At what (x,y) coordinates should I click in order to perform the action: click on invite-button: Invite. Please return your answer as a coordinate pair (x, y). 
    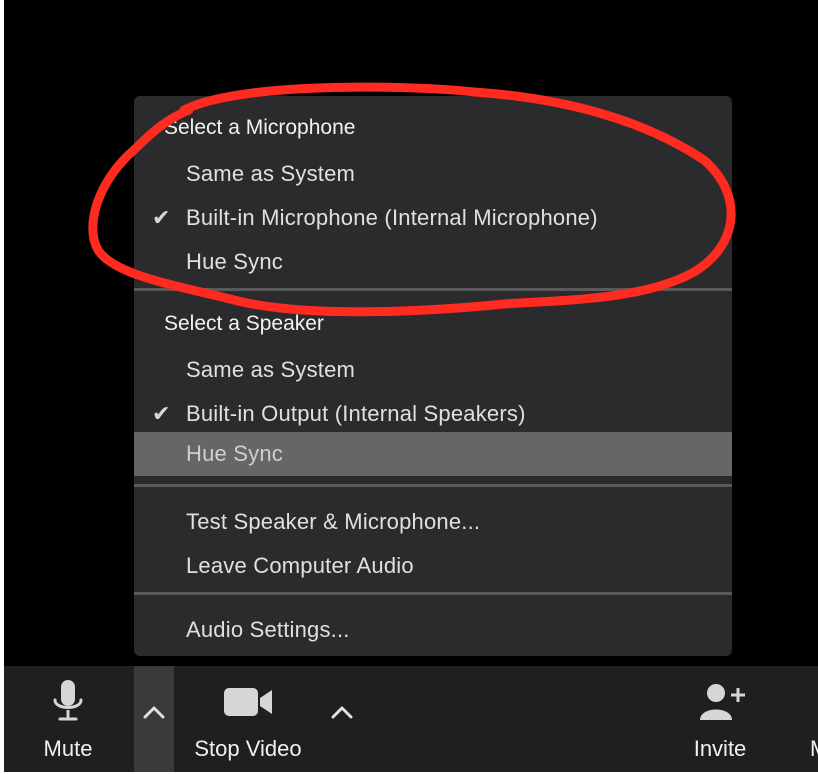
    Looking at the image, I should click on (720, 719).